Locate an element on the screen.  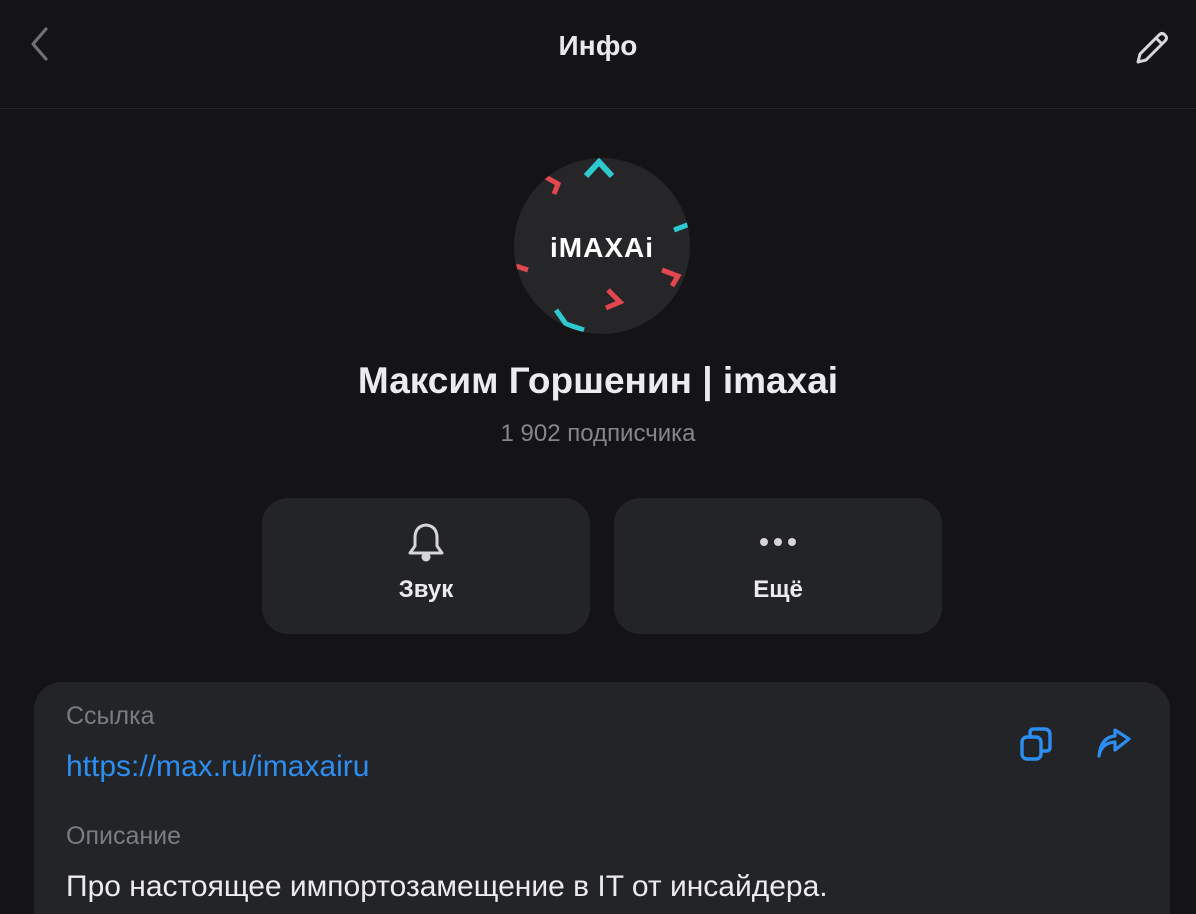
more-dots-icon is located at coordinates (778, 542).